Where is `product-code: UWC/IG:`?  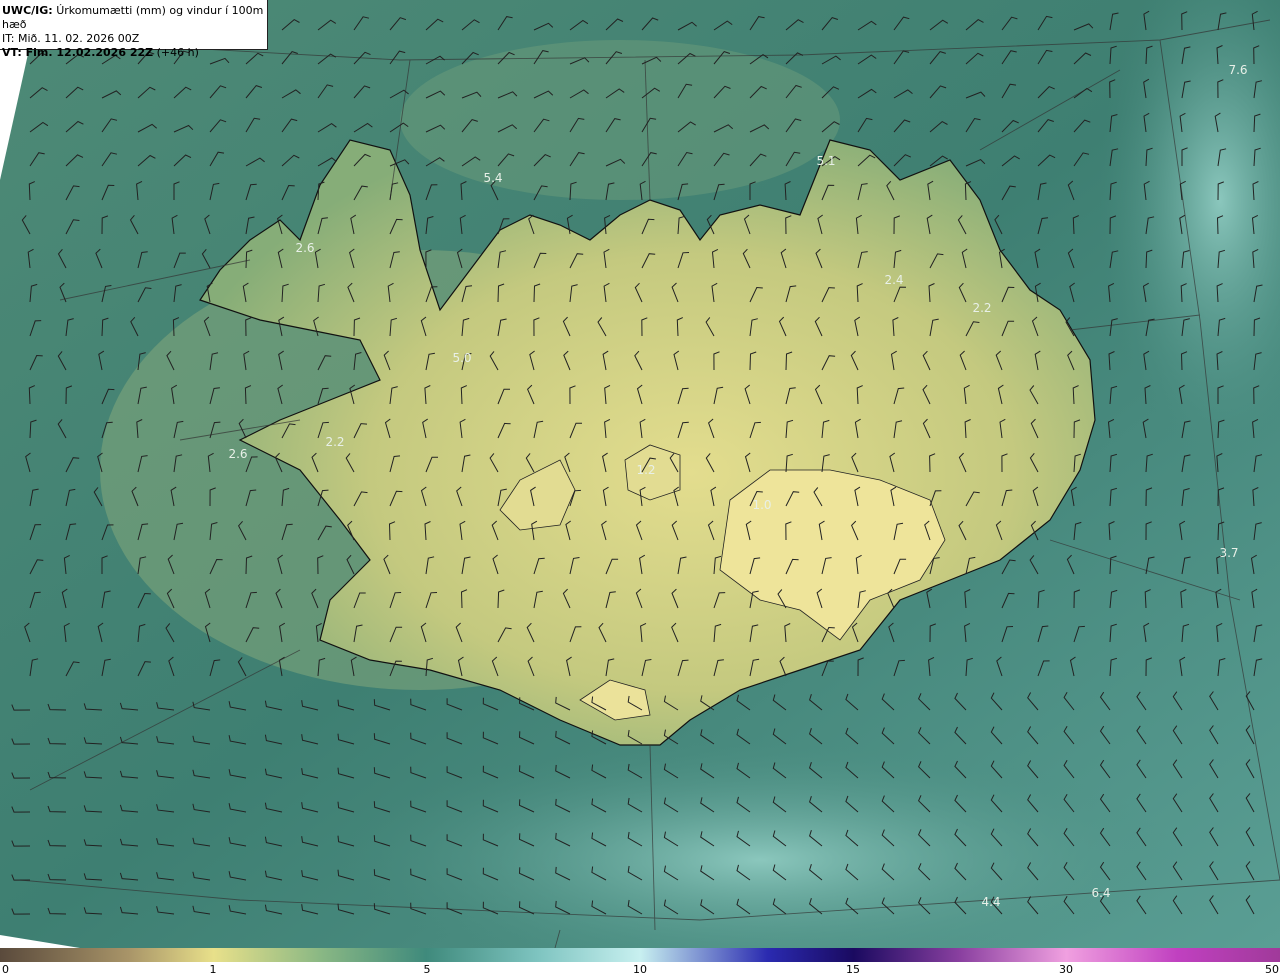 product-code: UWC/IG: is located at coordinates (27, 10).